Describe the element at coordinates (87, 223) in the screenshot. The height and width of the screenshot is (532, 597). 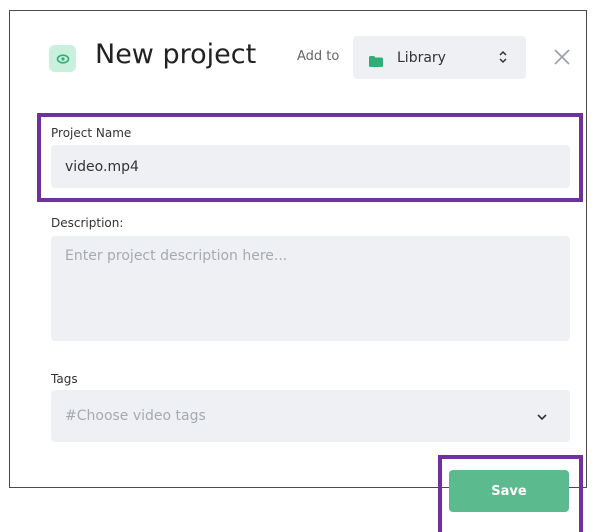
I see `description-label: Description:` at that location.